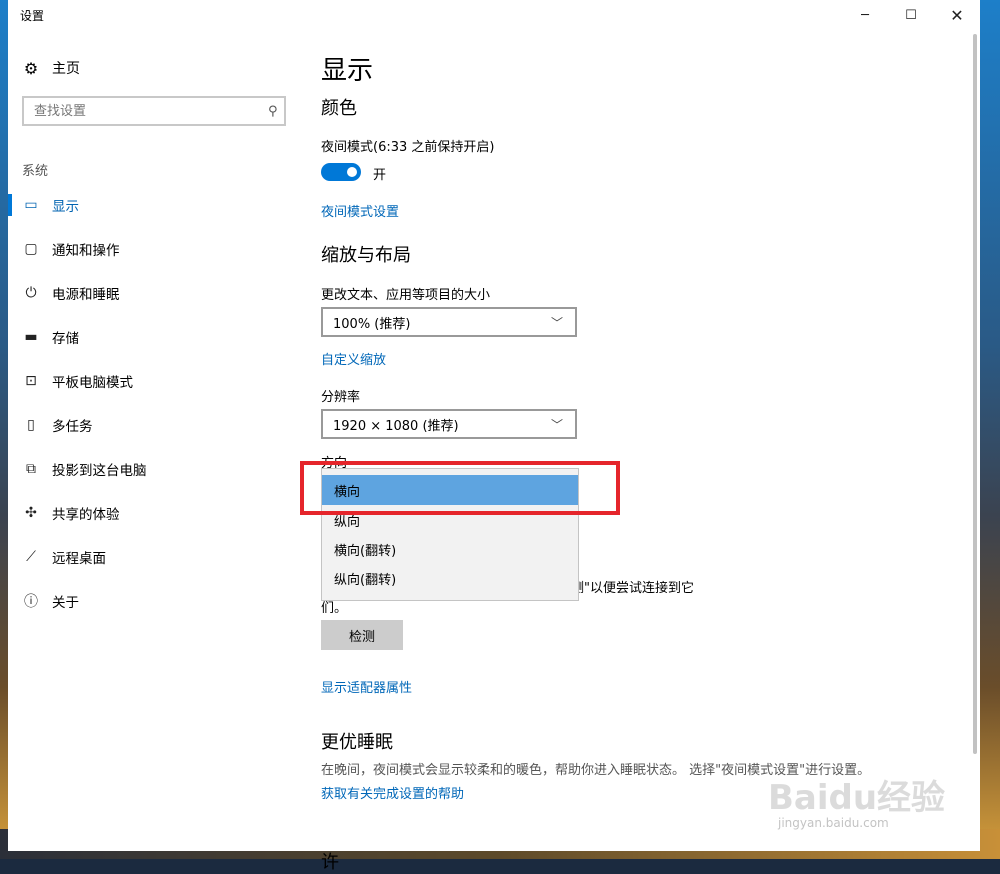 The height and width of the screenshot is (874, 1000). Describe the element at coordinates (65, 339) in the screenshot. I see `sidebar-item-label: 存储` at that location.